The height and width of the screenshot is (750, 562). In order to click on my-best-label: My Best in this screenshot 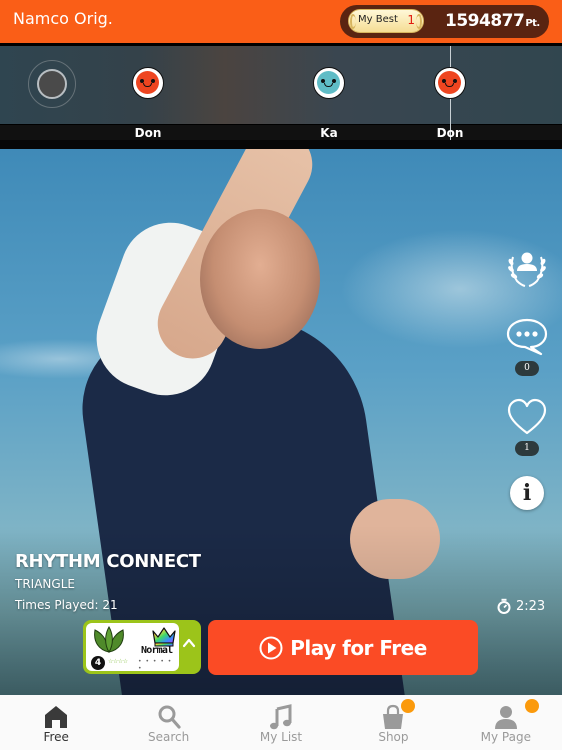, I will do `click(378, 19)`.